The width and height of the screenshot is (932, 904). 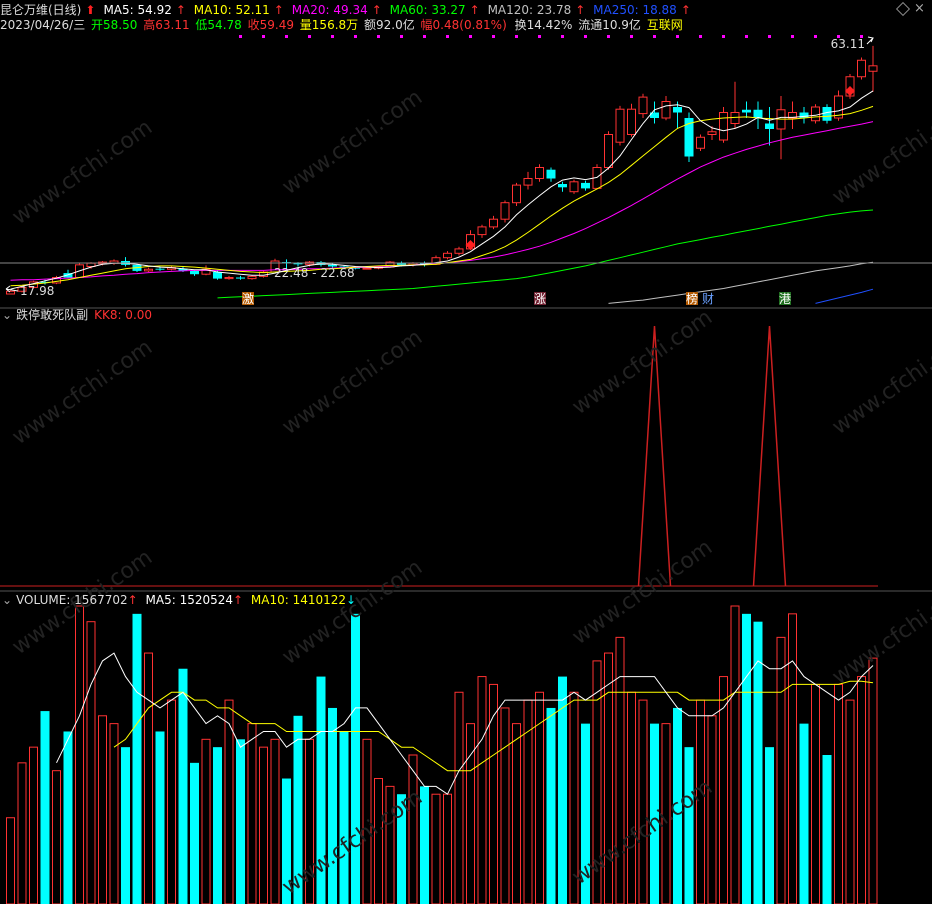 I want to click on tag-1: 激, so click(x=248, y=299).